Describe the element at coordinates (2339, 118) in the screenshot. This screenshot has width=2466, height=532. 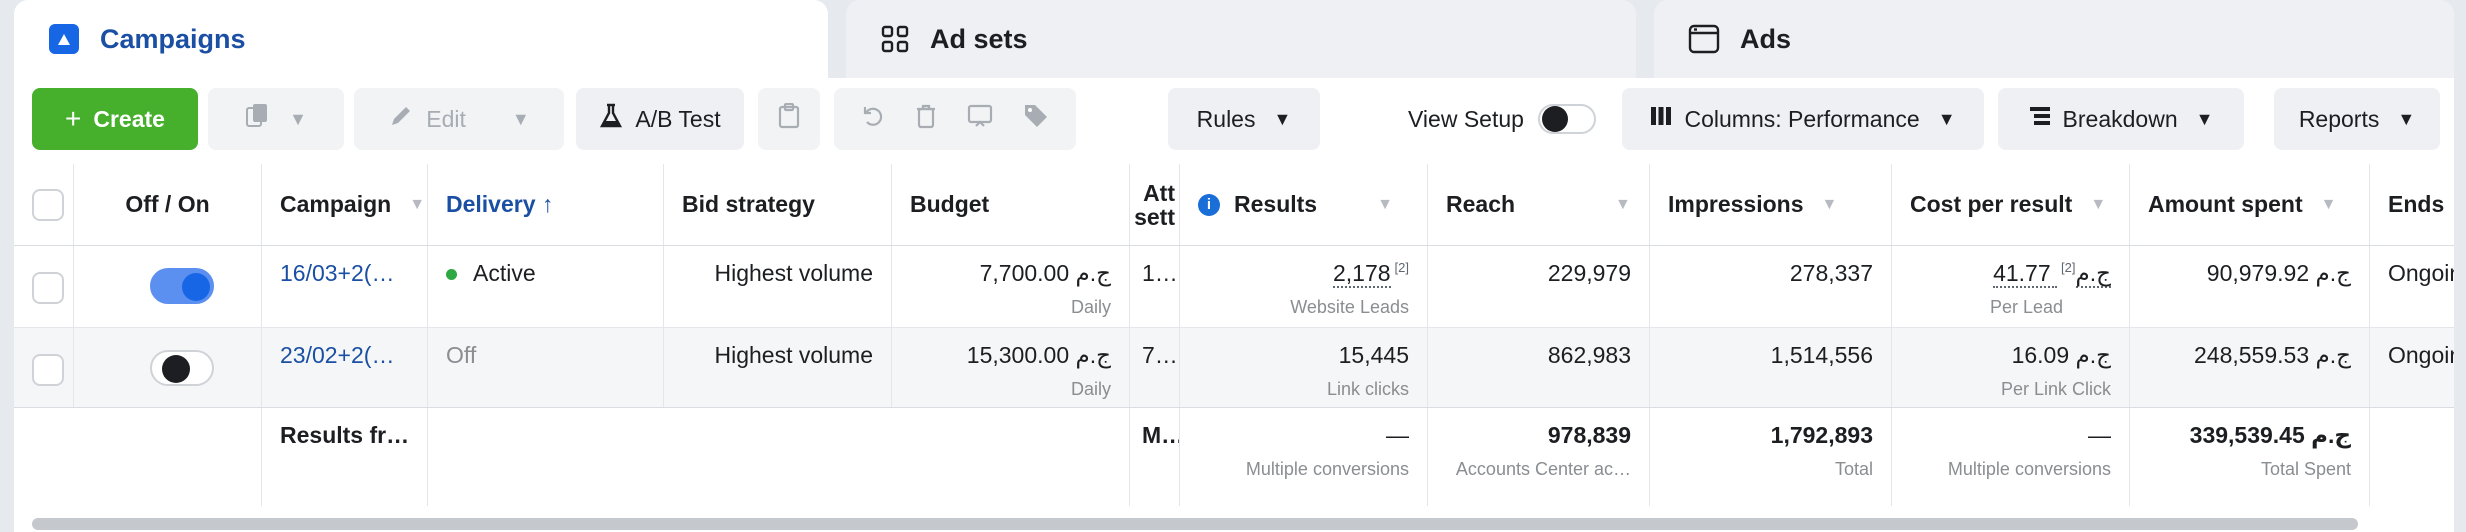
I see `reports-label: Reports` at that location.